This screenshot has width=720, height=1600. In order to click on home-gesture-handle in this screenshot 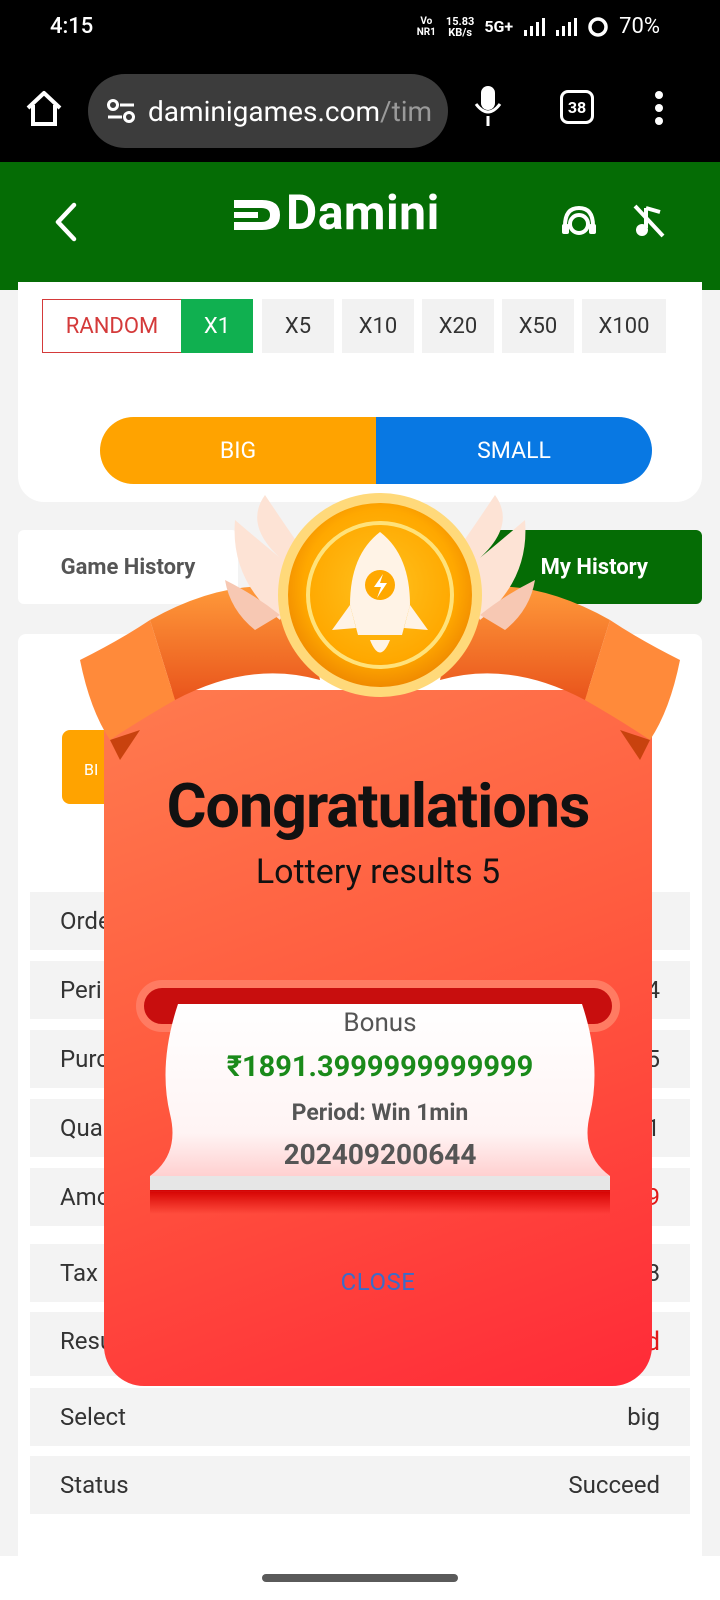, I will do `click(360, 1578)`.